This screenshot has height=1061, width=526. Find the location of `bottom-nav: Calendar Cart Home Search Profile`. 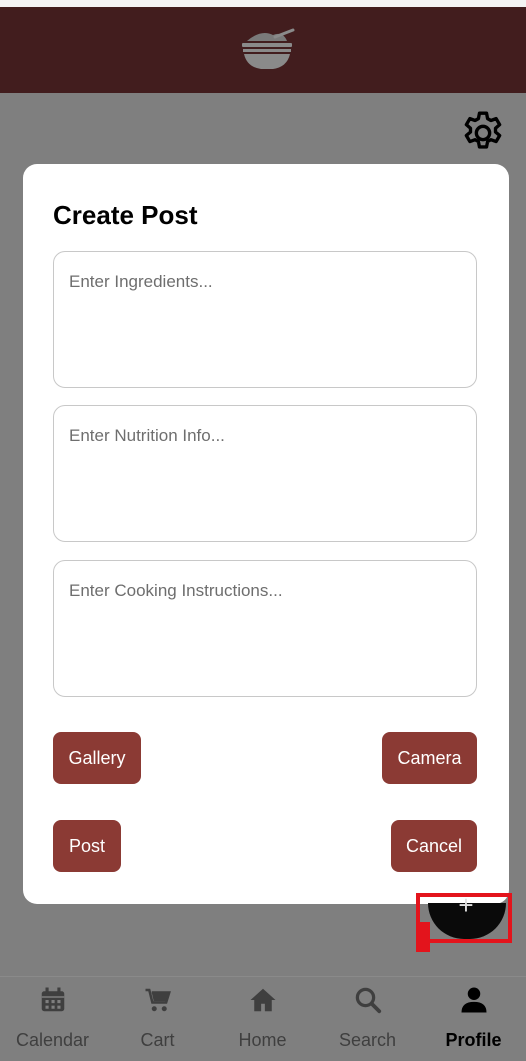

bottom-nav: Calendar Cart Home Search Profile is located at coordinates (263, 1018).